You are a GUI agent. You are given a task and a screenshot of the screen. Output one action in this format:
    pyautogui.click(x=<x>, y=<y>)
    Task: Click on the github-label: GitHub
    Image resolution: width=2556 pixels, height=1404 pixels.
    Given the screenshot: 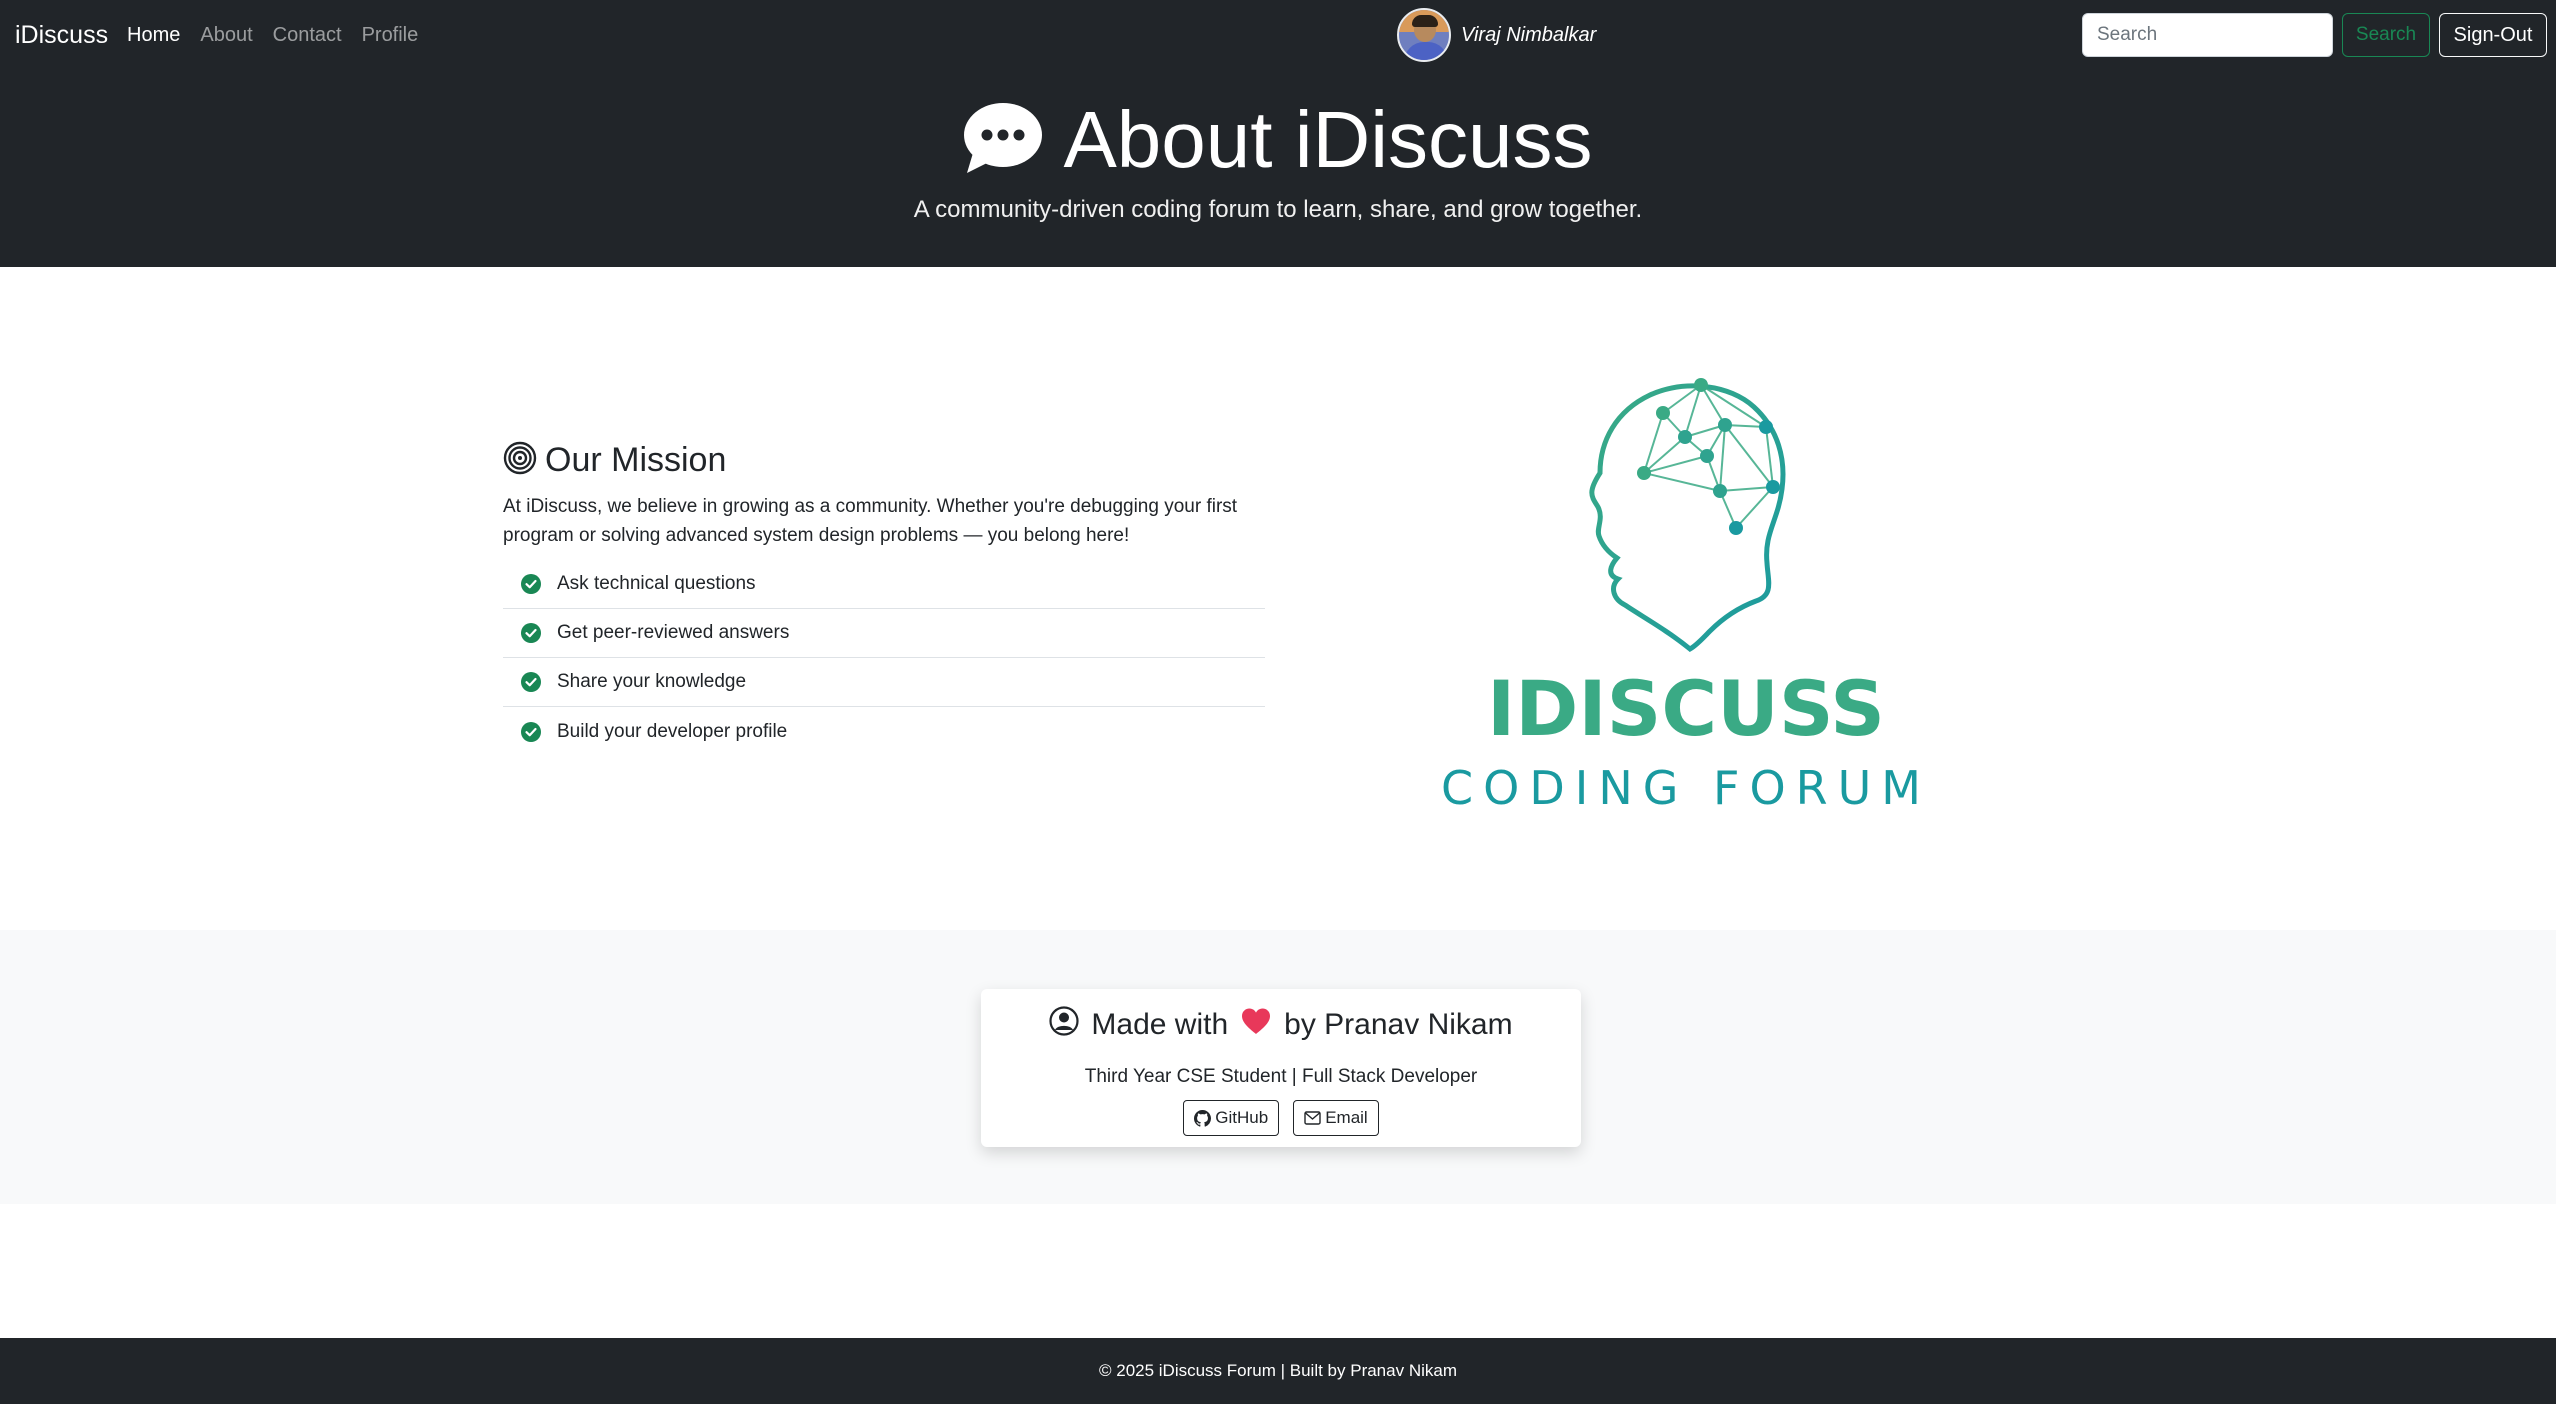 What is the action you would take?
    pyautogui.click(x=1242, y=1117)
    